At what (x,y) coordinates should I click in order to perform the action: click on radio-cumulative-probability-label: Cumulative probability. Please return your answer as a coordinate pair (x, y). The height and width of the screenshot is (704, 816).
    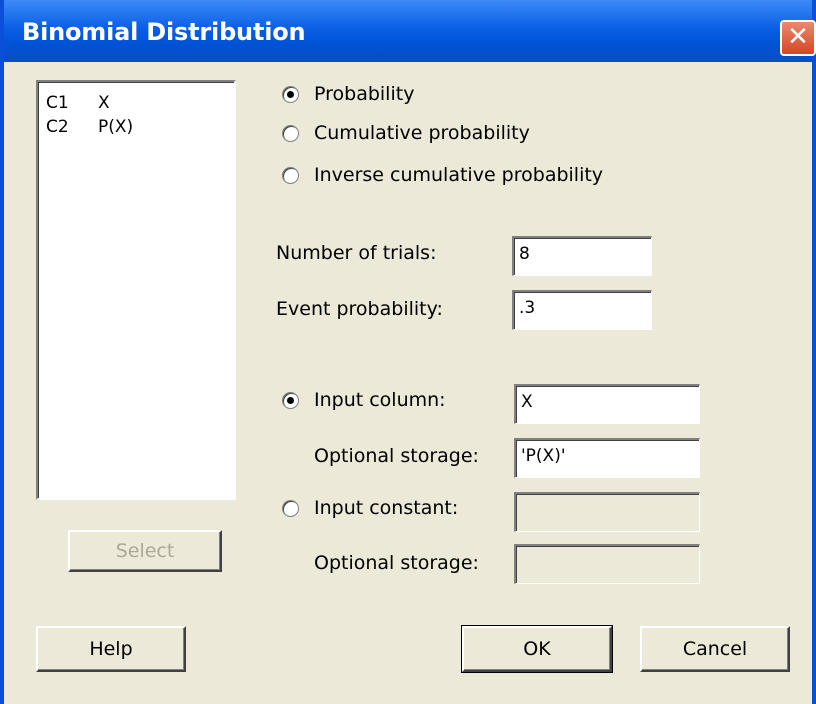
    Looking at the image, I should click on (422, 133).